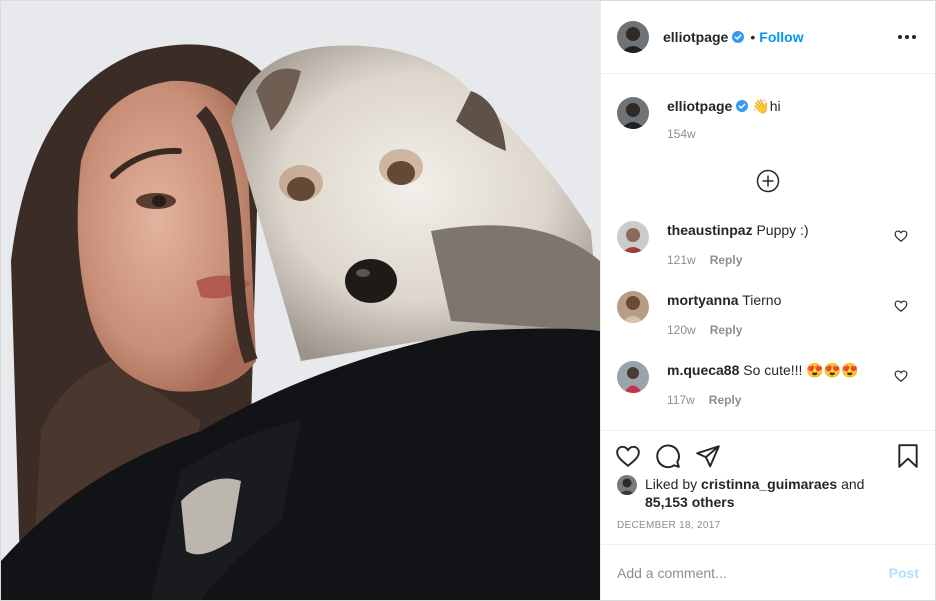  Describe the element at coordinates (681, 330) in the screenshot. I see `comment-age: 120w` at that location.